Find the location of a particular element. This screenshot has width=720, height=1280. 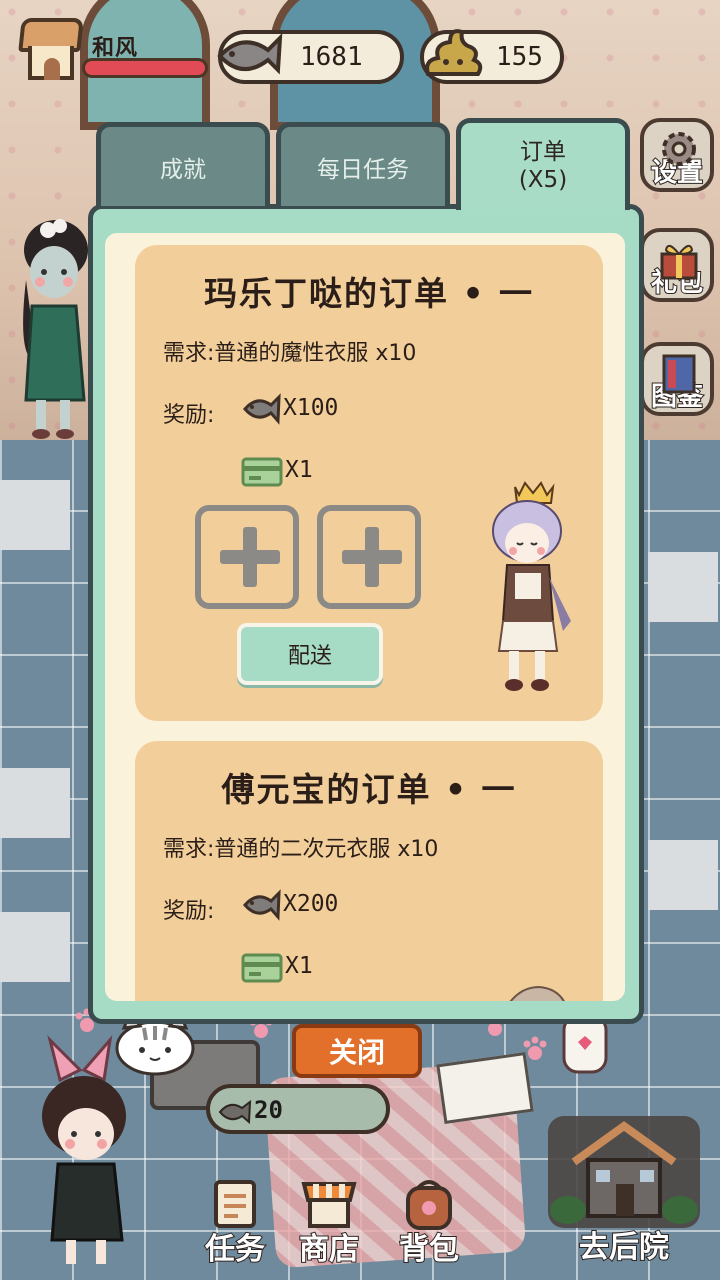

tab-daily-tasks: 每日任务 is located at coordinates (363, 164).